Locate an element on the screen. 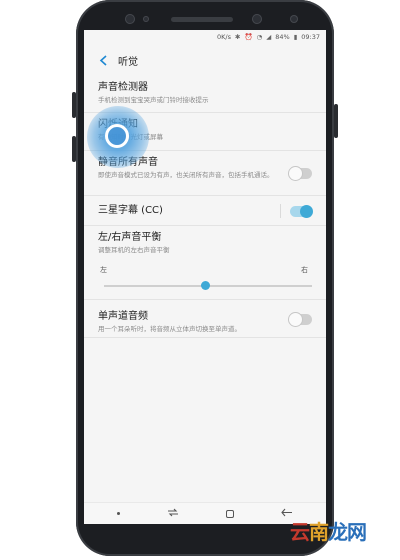 This screenshot has height=560, width=400. watermark-part-2: 南 is located at coordinates (319, 532).